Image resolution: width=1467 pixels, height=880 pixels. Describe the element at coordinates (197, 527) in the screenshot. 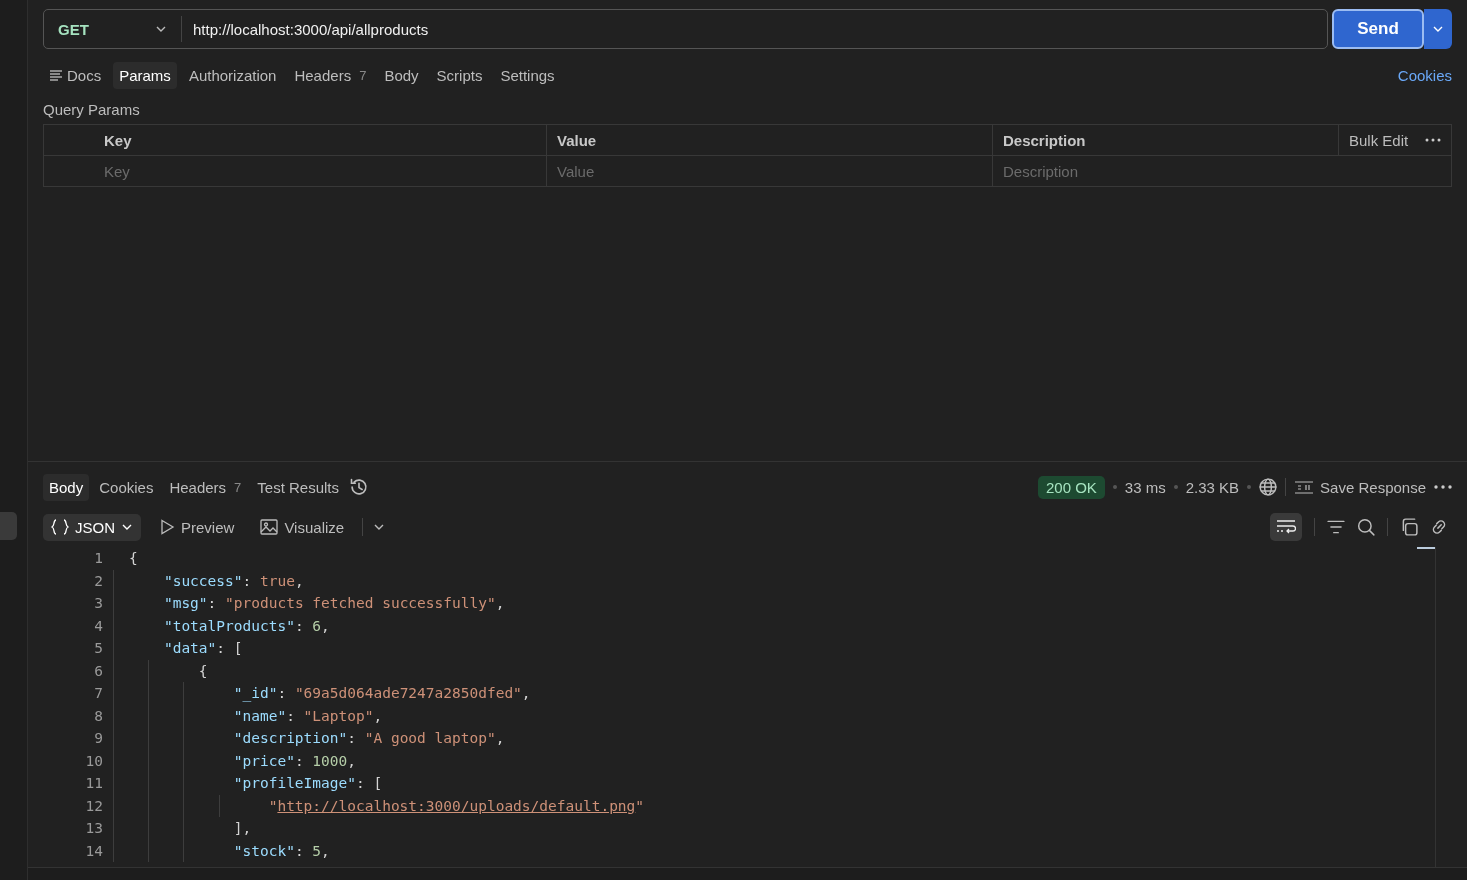

I see `view-mode-button: Preview` at that location.